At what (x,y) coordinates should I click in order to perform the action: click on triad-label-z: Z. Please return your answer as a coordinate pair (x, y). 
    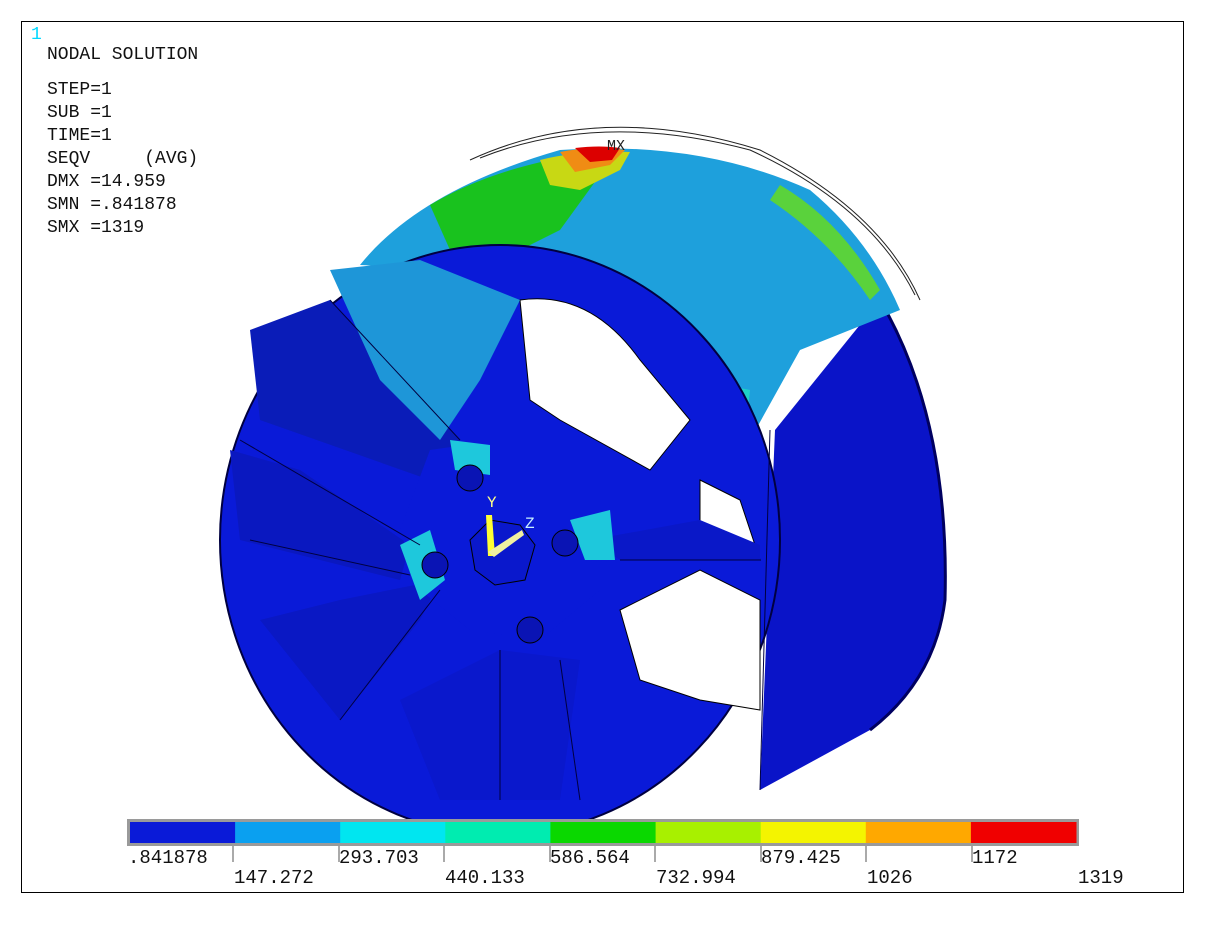
    Looking at the image, I should click on (530, 524).